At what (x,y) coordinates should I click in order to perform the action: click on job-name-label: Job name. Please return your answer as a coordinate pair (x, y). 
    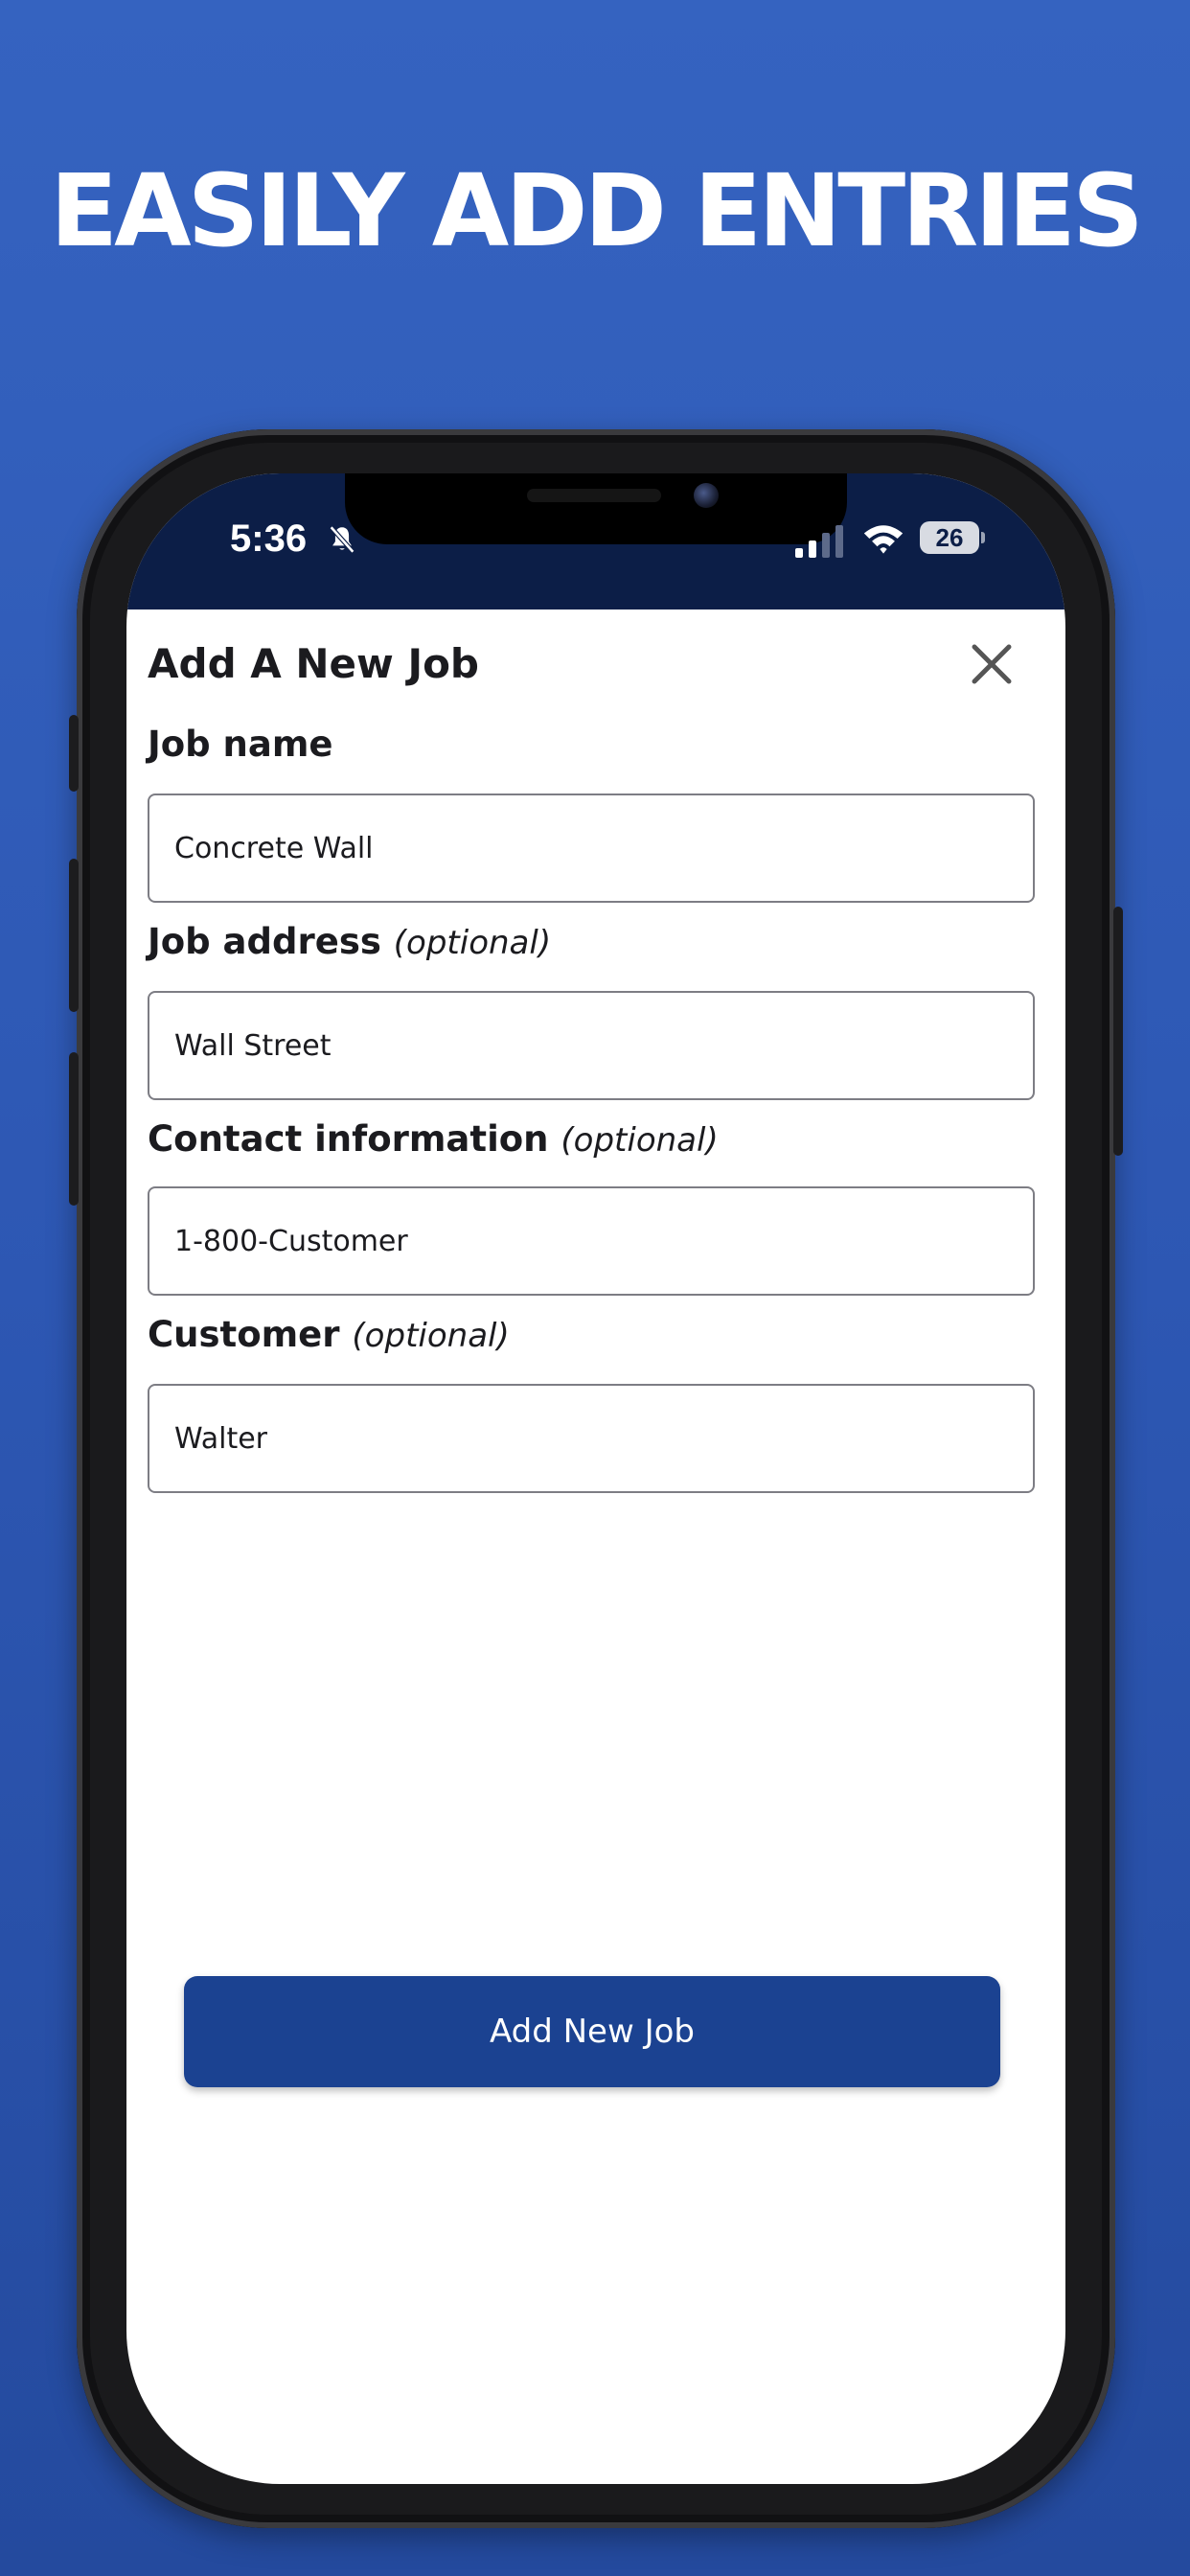
    Looking at the image, I should click on (241, 745).